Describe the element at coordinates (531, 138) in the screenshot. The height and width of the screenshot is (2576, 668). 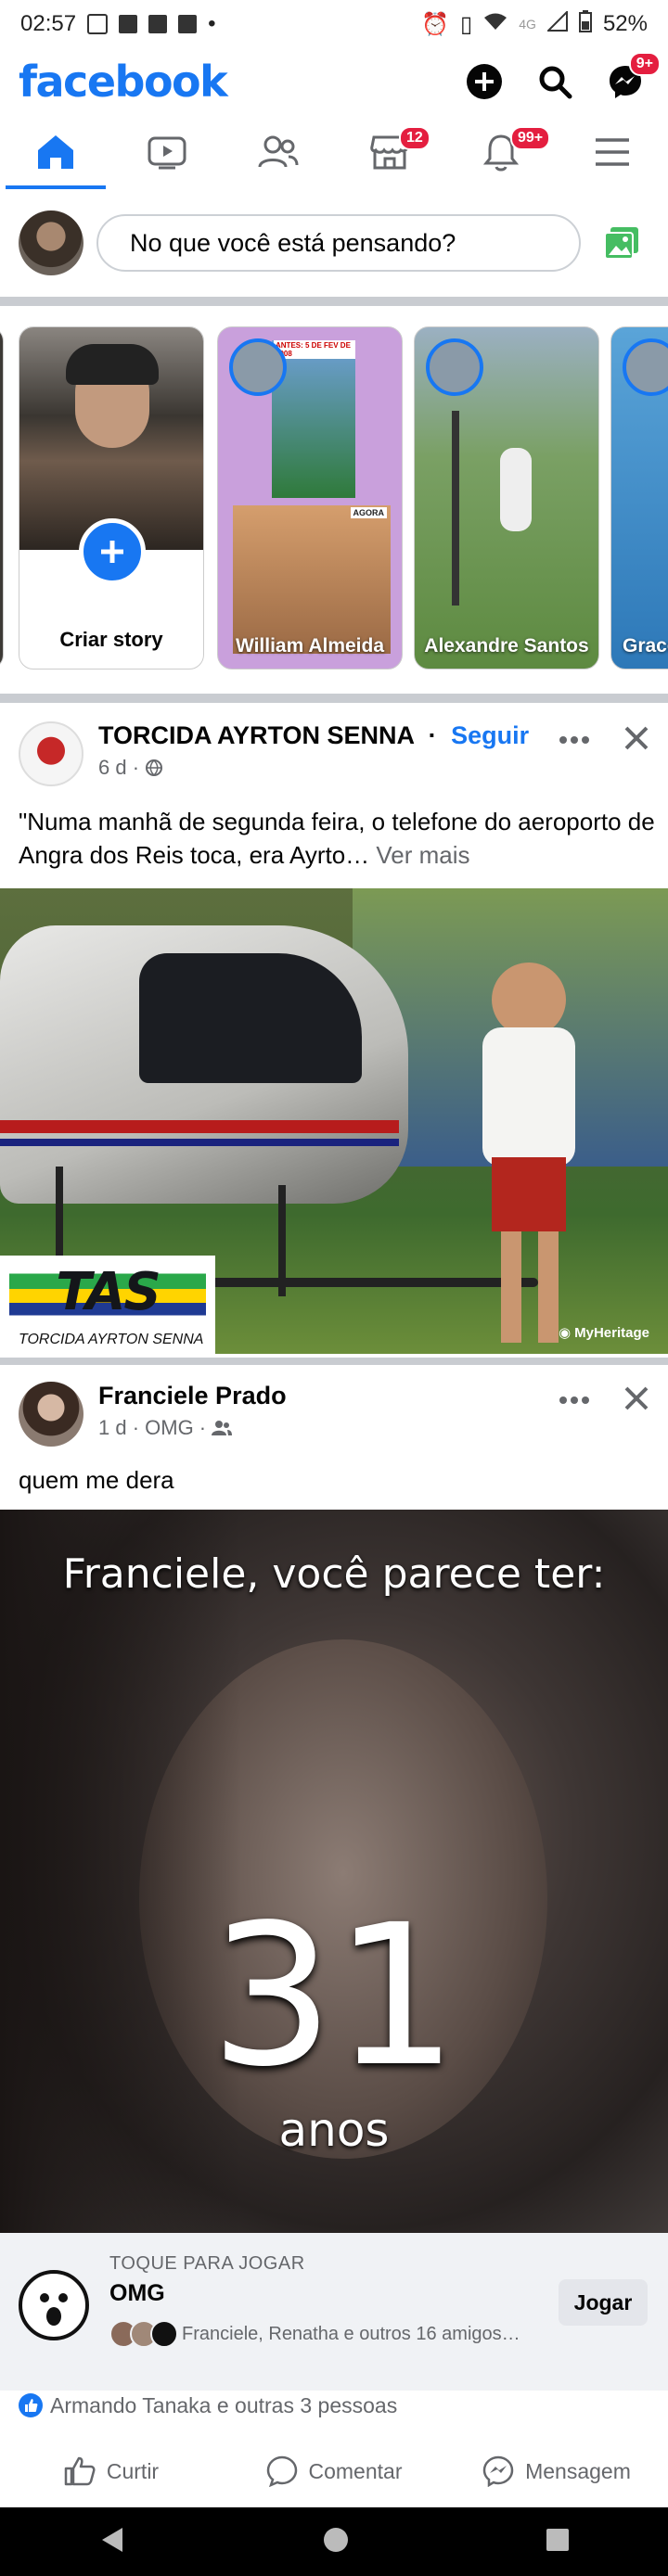
I see `notifications-badge: 99+` at that location.